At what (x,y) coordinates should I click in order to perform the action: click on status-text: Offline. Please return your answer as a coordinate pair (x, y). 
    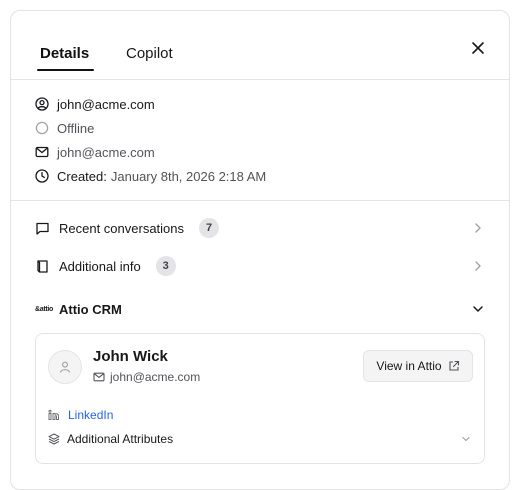
    Looking at the image, I should click on (76, 128).